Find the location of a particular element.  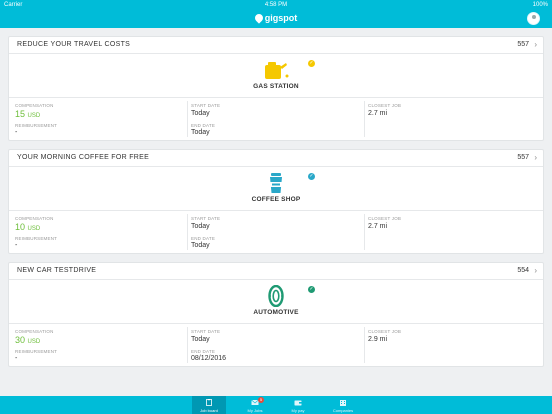

app-logo: gigspot is located at coordinates (276, 18).